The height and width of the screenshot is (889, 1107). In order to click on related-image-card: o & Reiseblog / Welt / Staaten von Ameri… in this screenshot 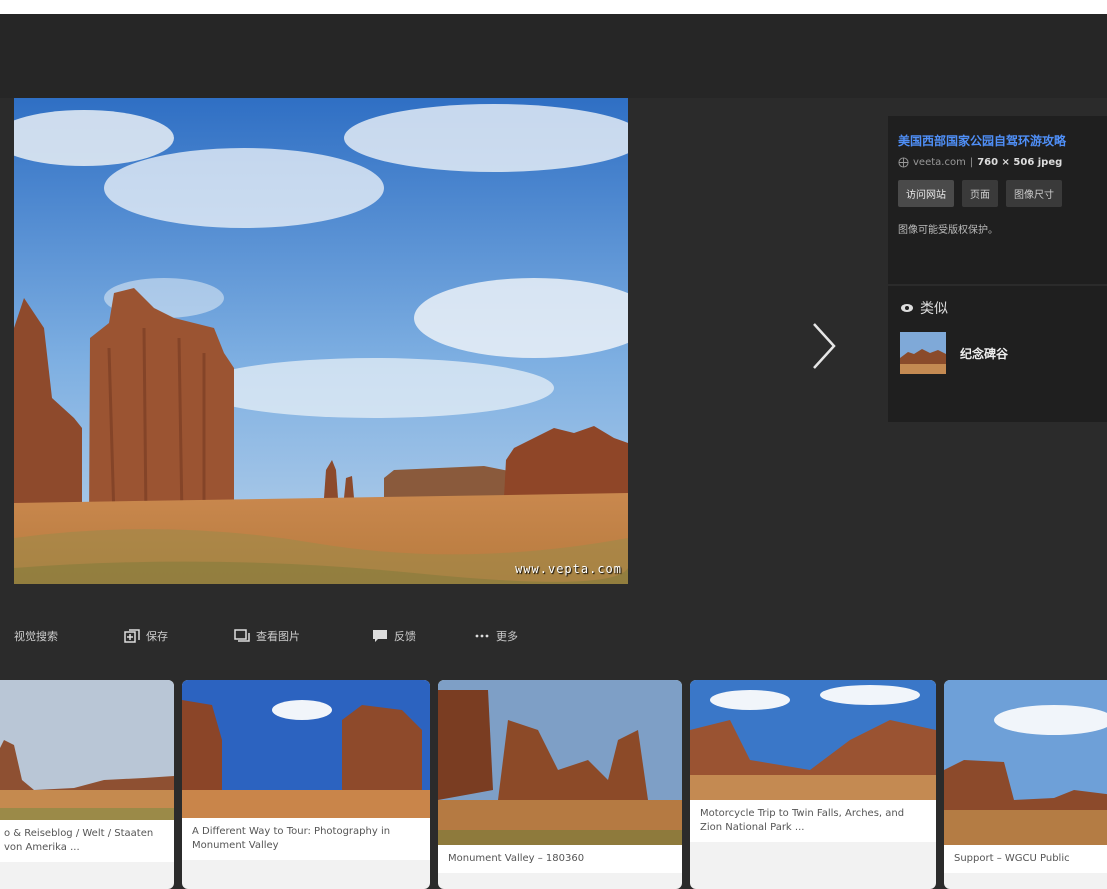, I will do `click(87, 784)`.